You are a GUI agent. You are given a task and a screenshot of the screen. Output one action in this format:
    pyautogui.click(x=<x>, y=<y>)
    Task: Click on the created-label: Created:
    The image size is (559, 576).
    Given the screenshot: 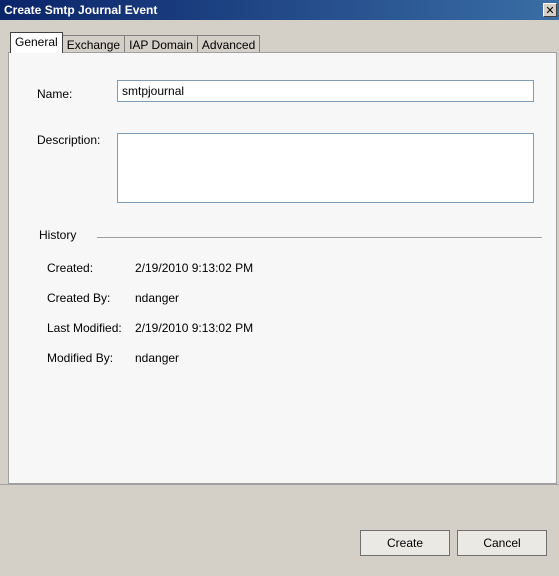 What is the action you would take?
    pyautogui.click(x=70, y=268)
    